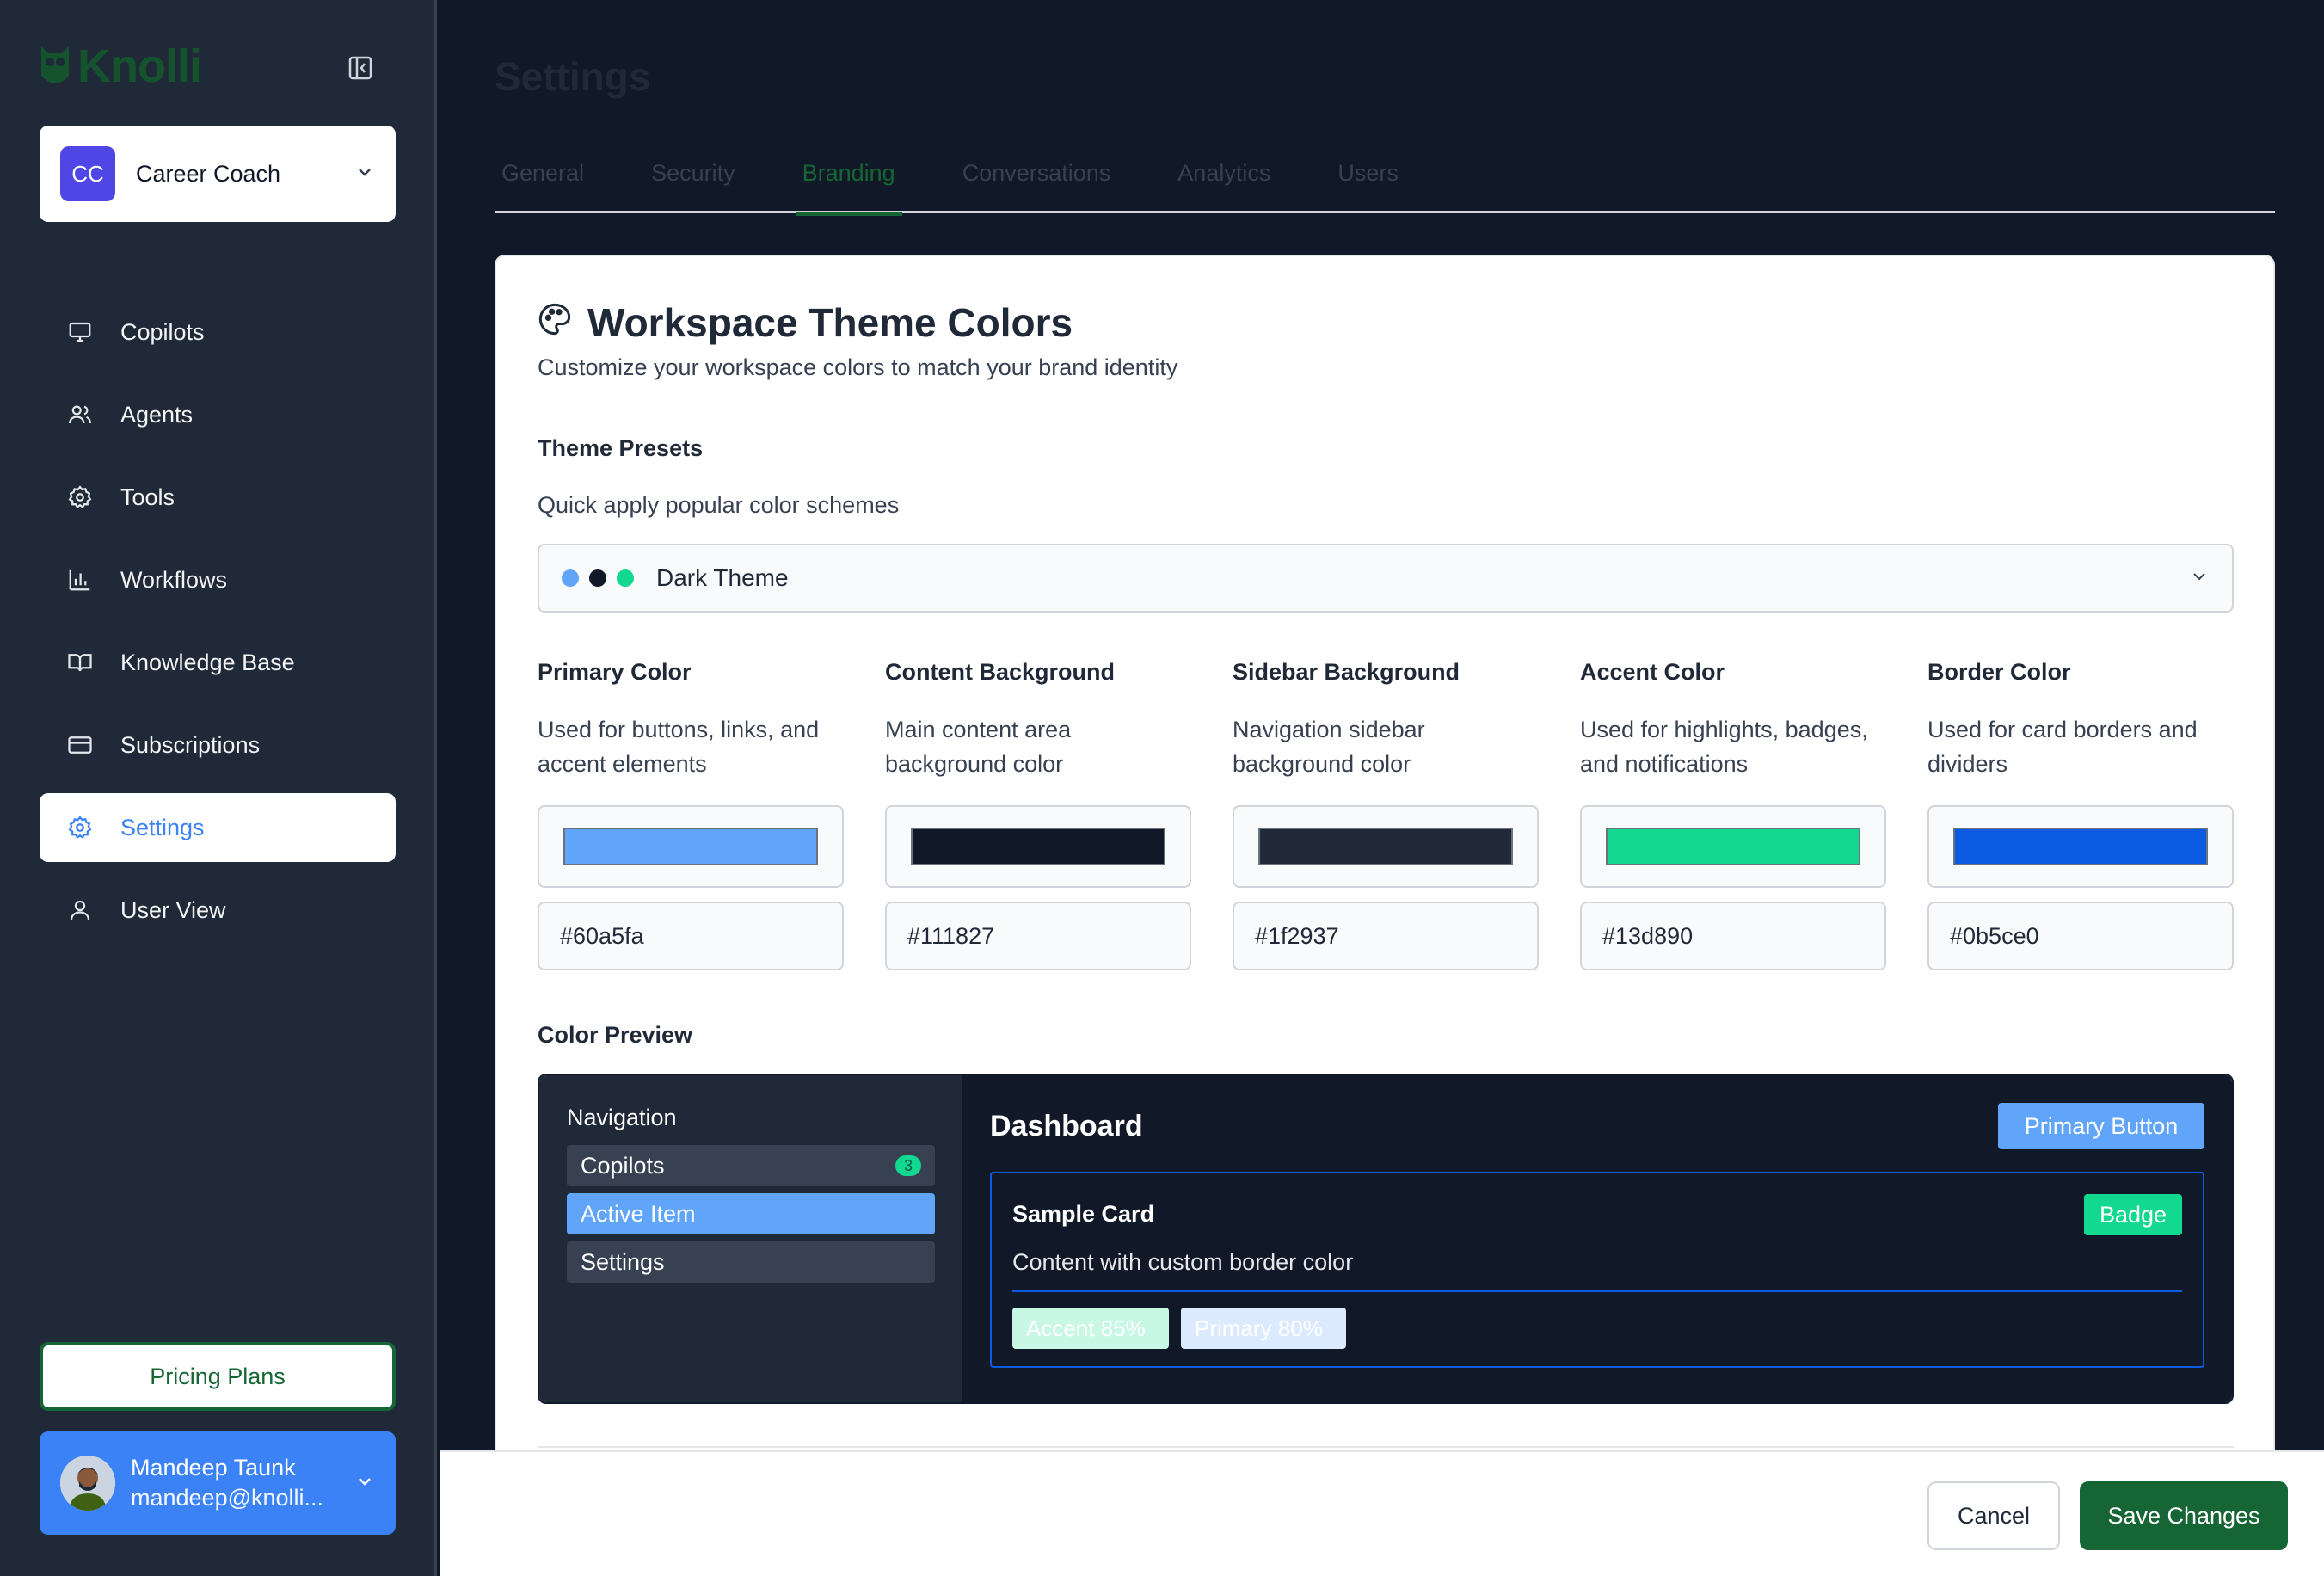 This screenshot has height=1576, width=2324. Describe the element at coordinates (623, 1165) in the screenshot. I see `preview-nav-label: Copilots` at that location.